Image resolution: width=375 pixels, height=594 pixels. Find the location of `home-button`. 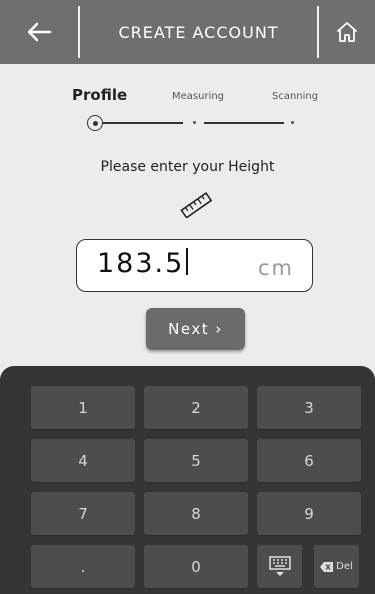

home-button is located at coordinates (347, 32).